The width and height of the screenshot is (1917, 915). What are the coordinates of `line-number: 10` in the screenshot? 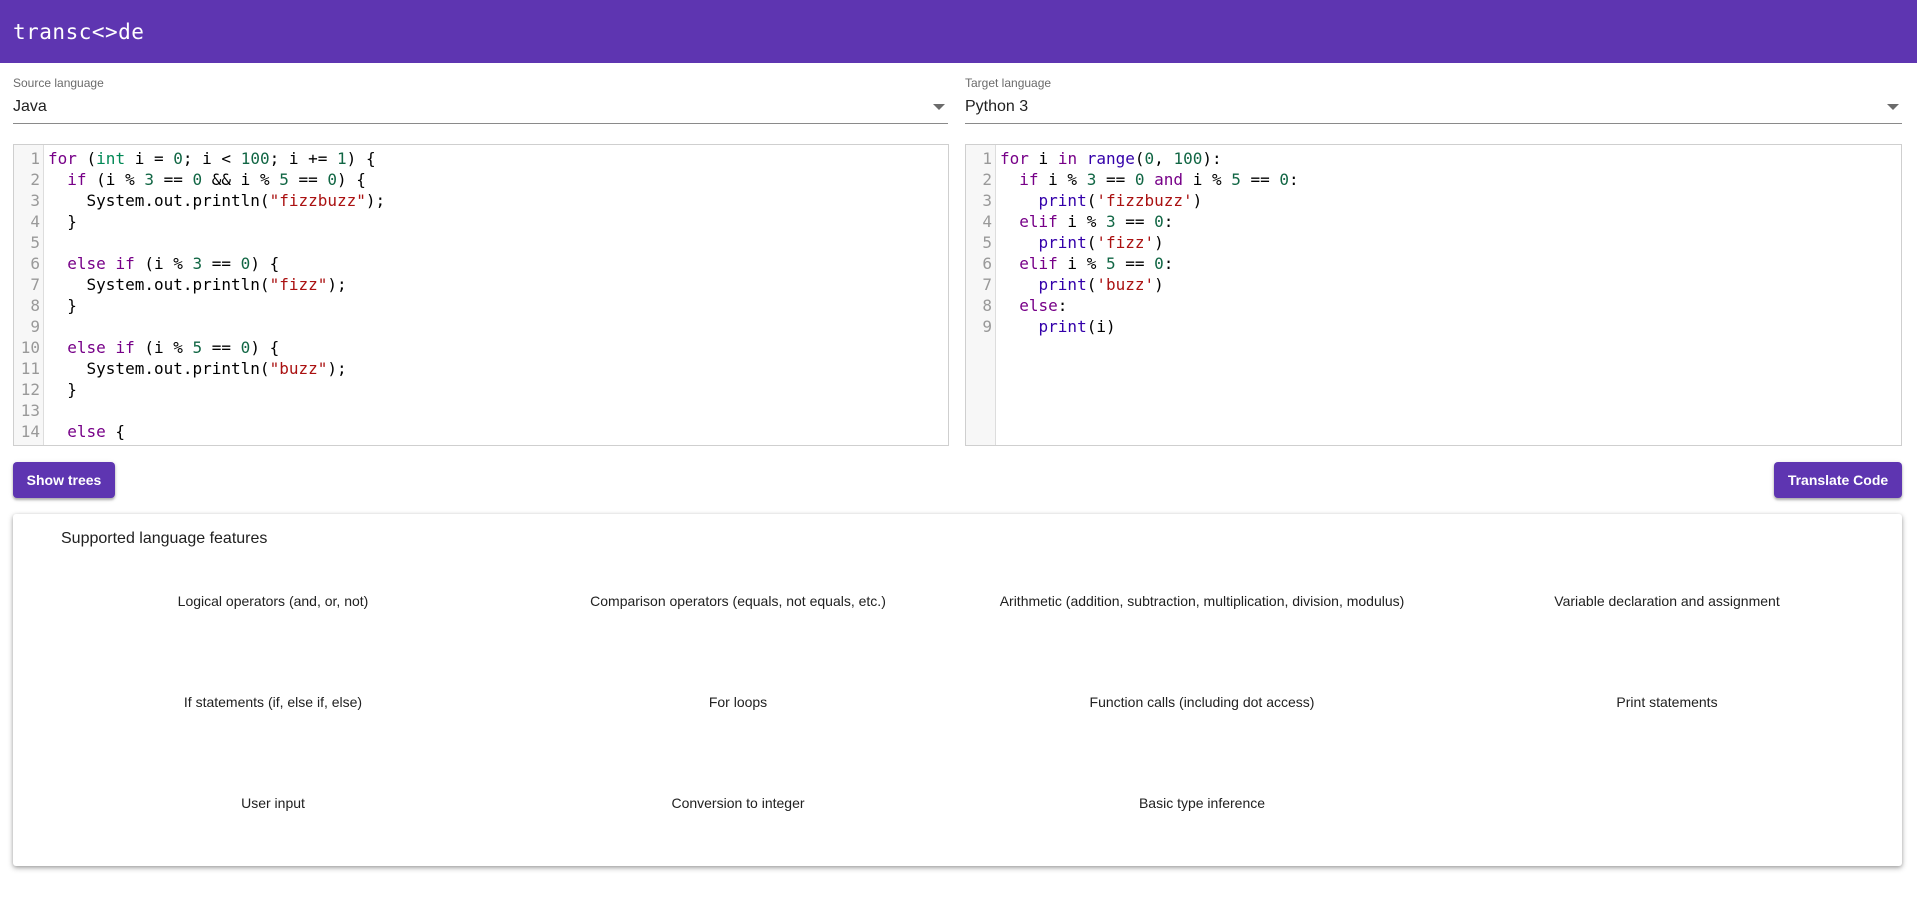 It's located at (30, 347).